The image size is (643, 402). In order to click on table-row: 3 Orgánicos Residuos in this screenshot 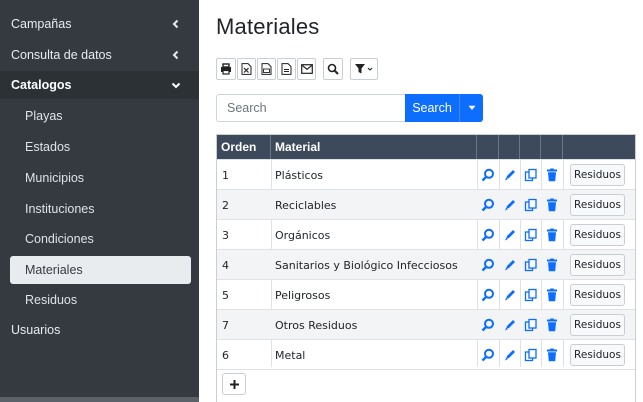, I will do `click(426, 234)`.